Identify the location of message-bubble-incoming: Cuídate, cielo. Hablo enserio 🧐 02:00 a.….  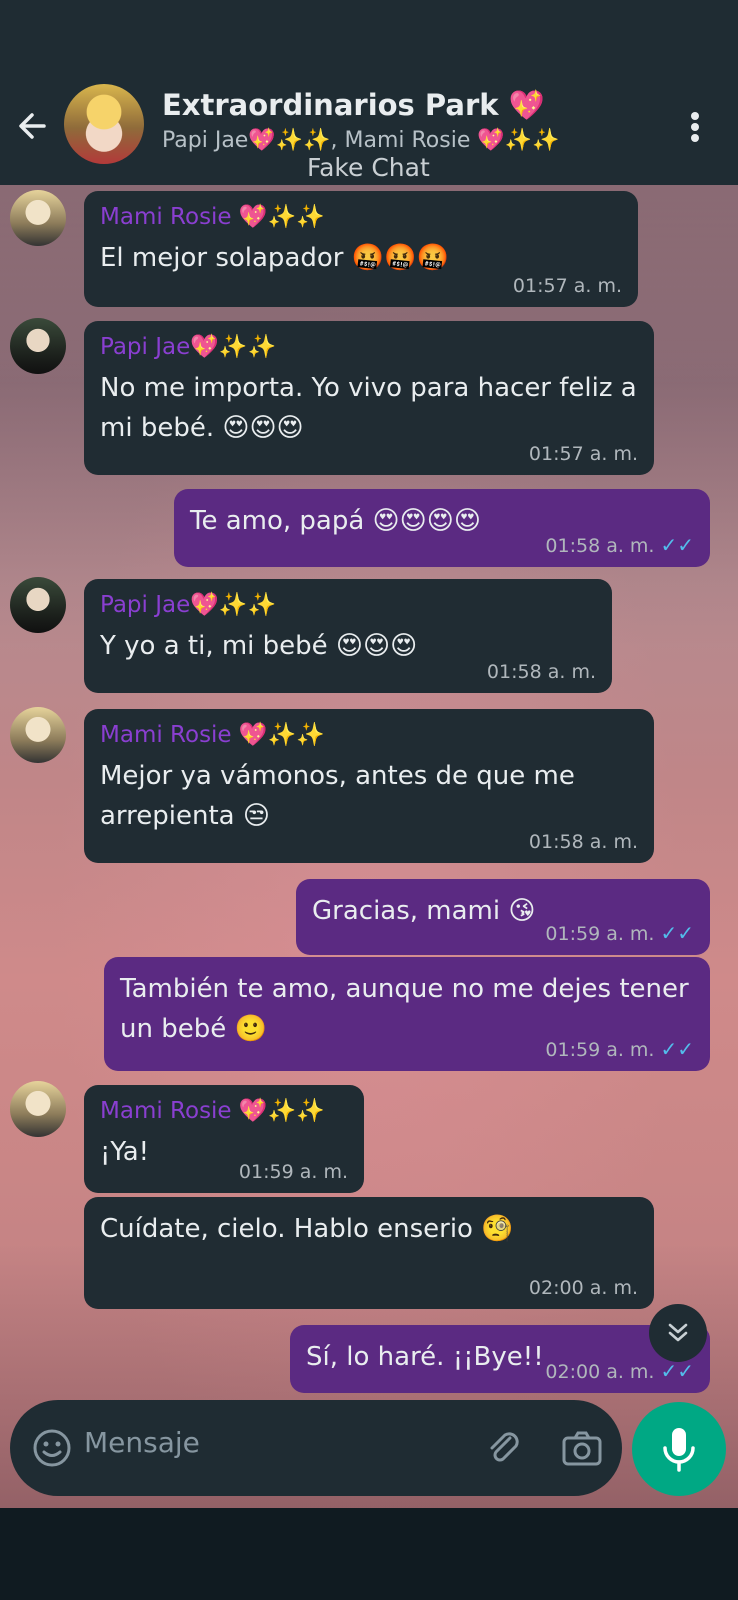
(369, 1253).